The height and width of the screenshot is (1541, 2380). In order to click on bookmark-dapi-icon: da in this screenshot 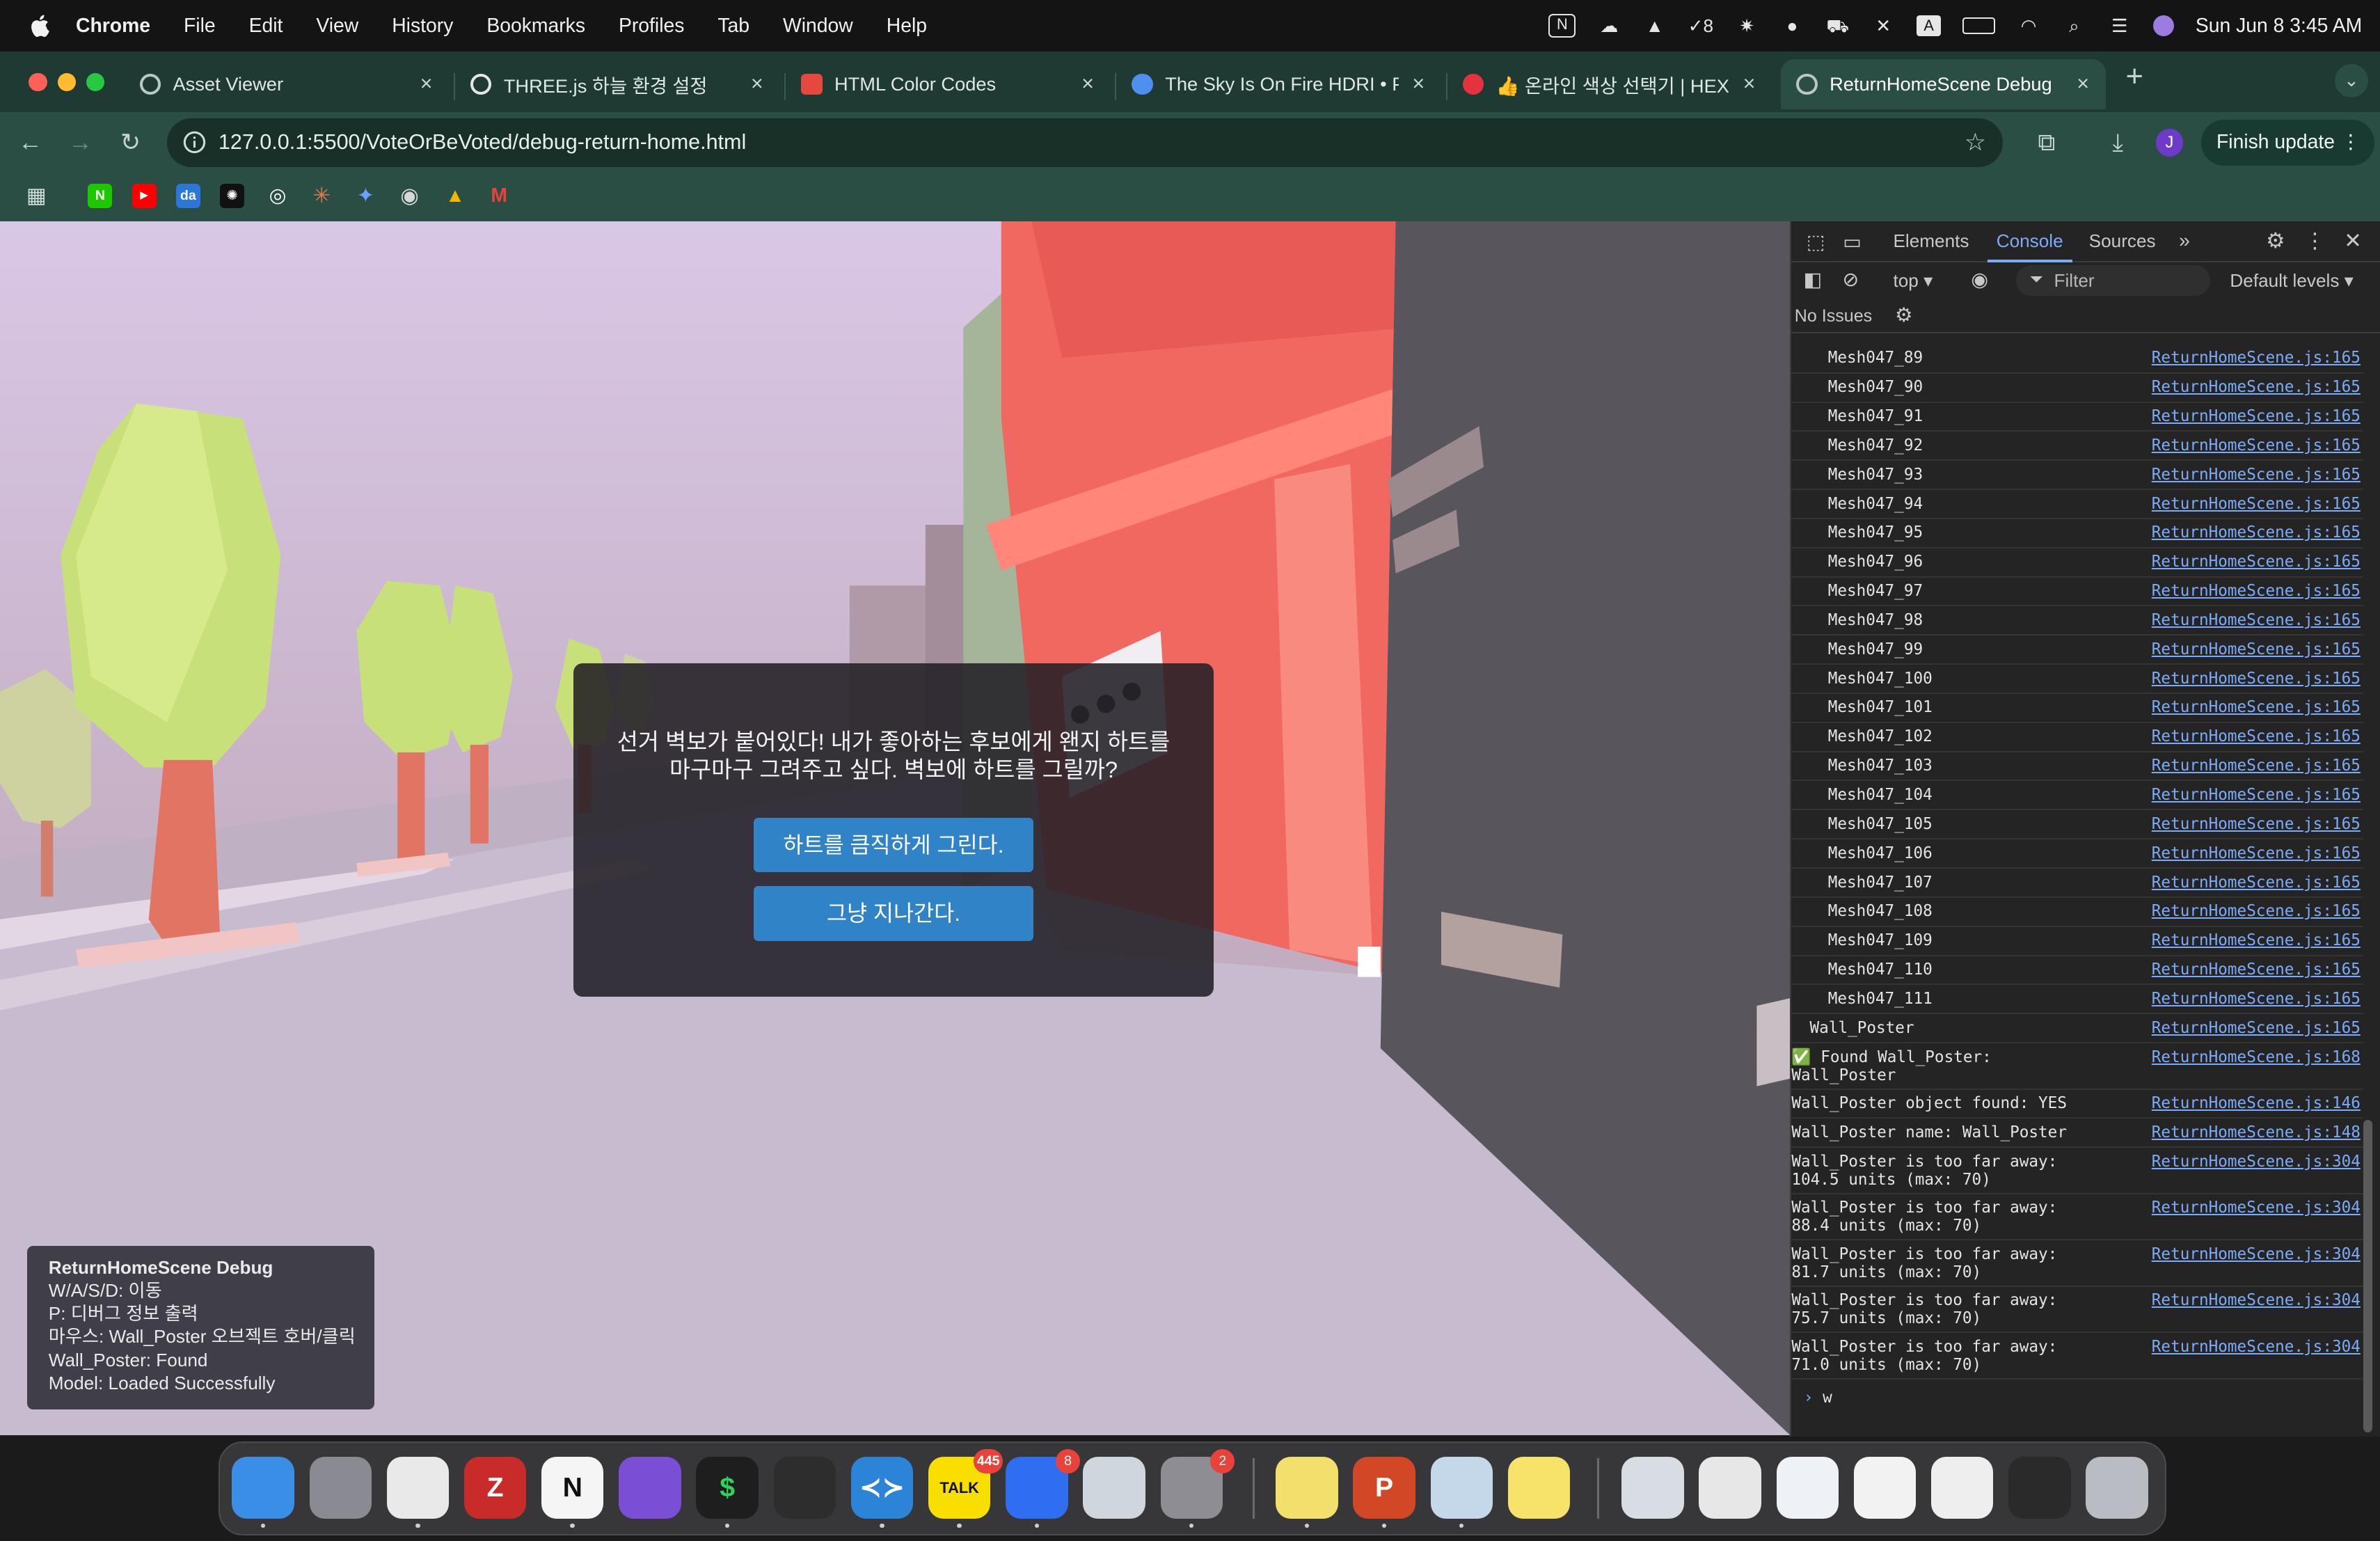, I will do `click(188, 195)`.